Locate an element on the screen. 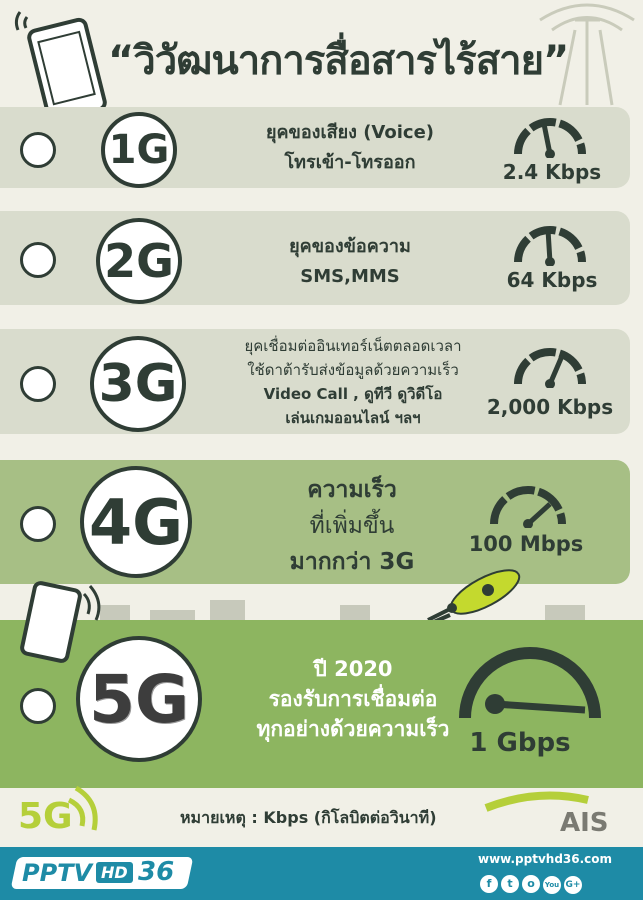  radio-3g is located at coordinates (38, 384).